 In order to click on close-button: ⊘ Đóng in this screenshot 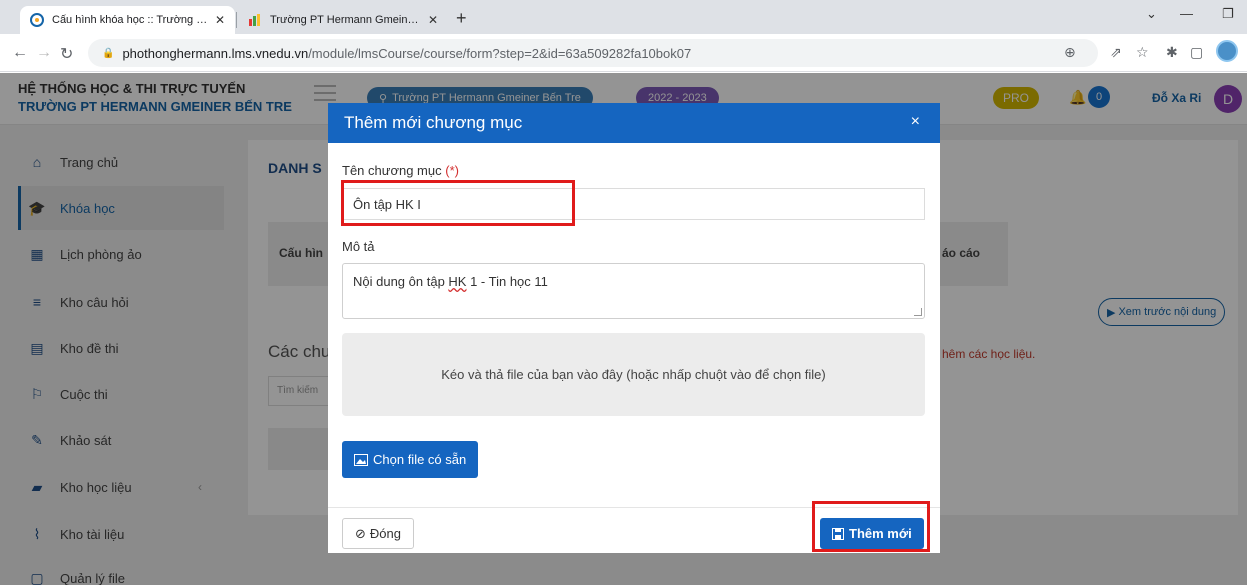, I will do `click(378, 533)`.